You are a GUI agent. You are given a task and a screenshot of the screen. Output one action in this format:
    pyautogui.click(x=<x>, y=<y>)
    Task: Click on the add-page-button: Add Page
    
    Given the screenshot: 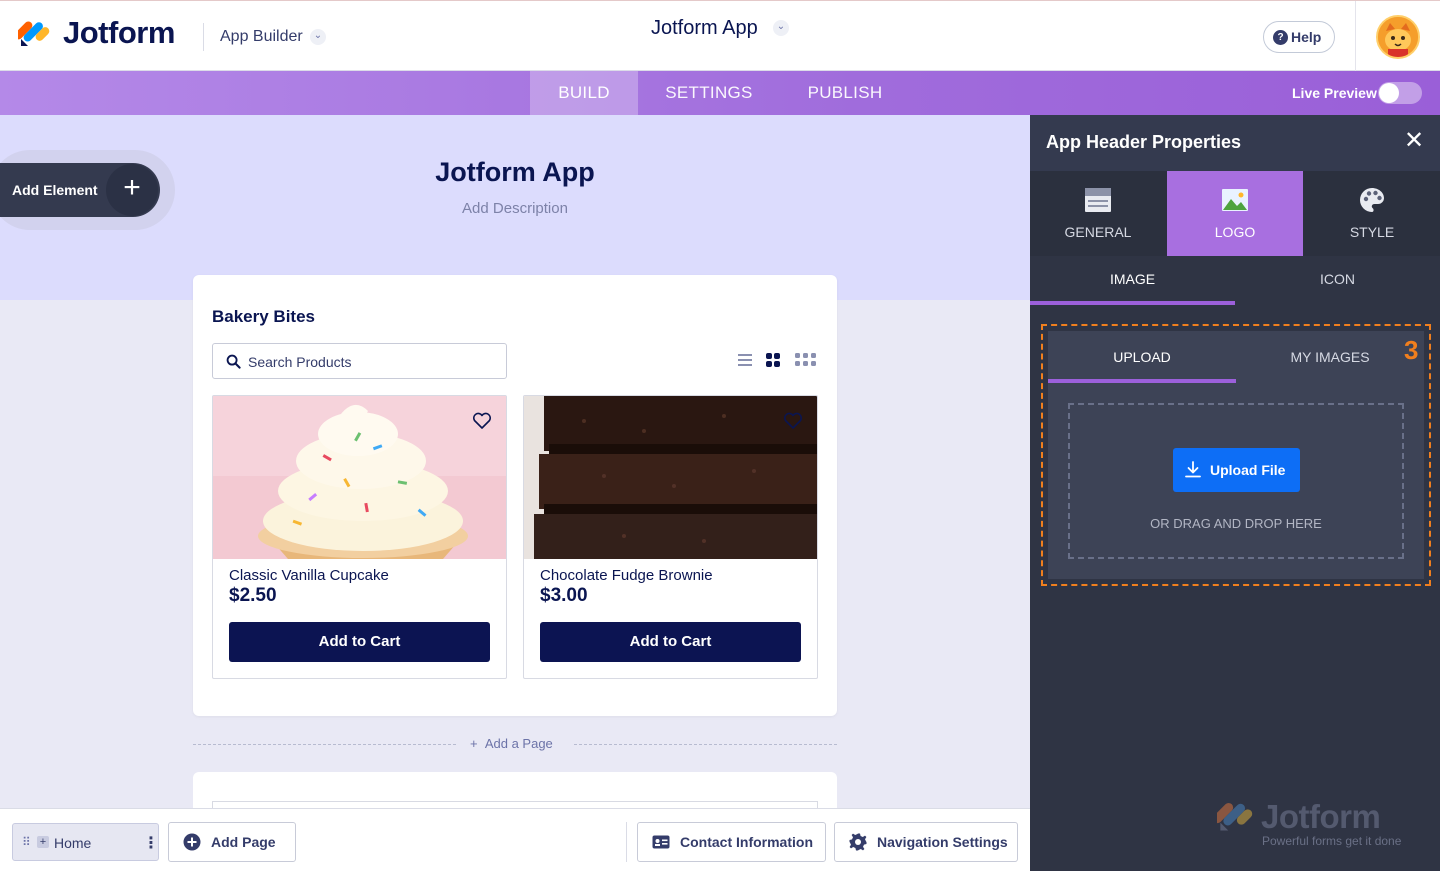 What is the action you would take?
    pyautogui.click(x=232, y=842)
    